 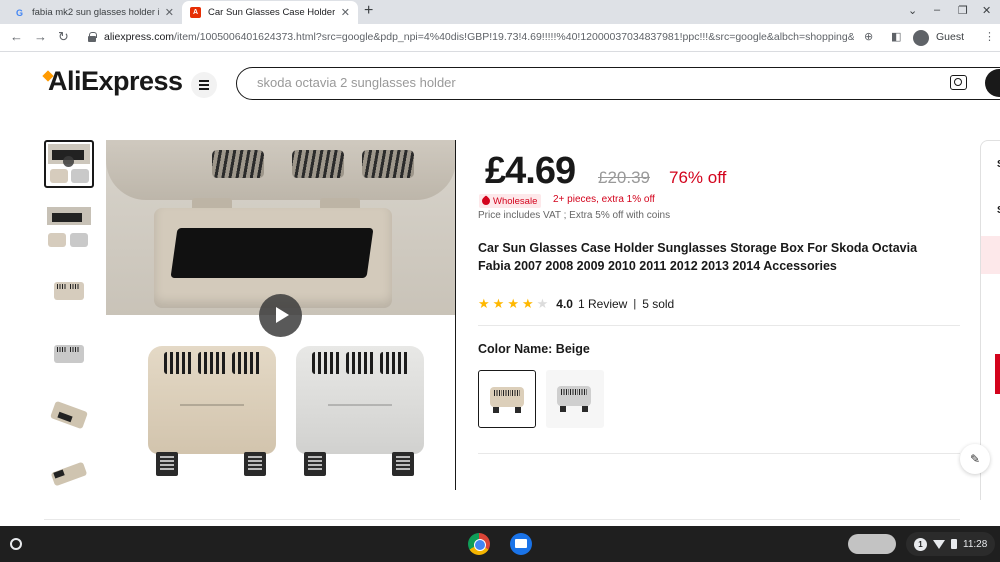 What do you see at coordinates (212, 411) in the screenshot?
I see `product-beige` at bounding box center [212, 411].